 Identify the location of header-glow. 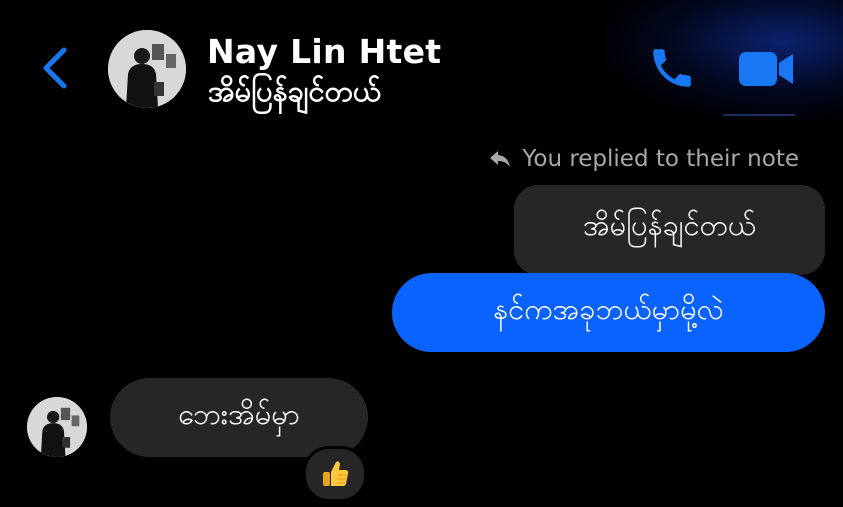
(723, 60).